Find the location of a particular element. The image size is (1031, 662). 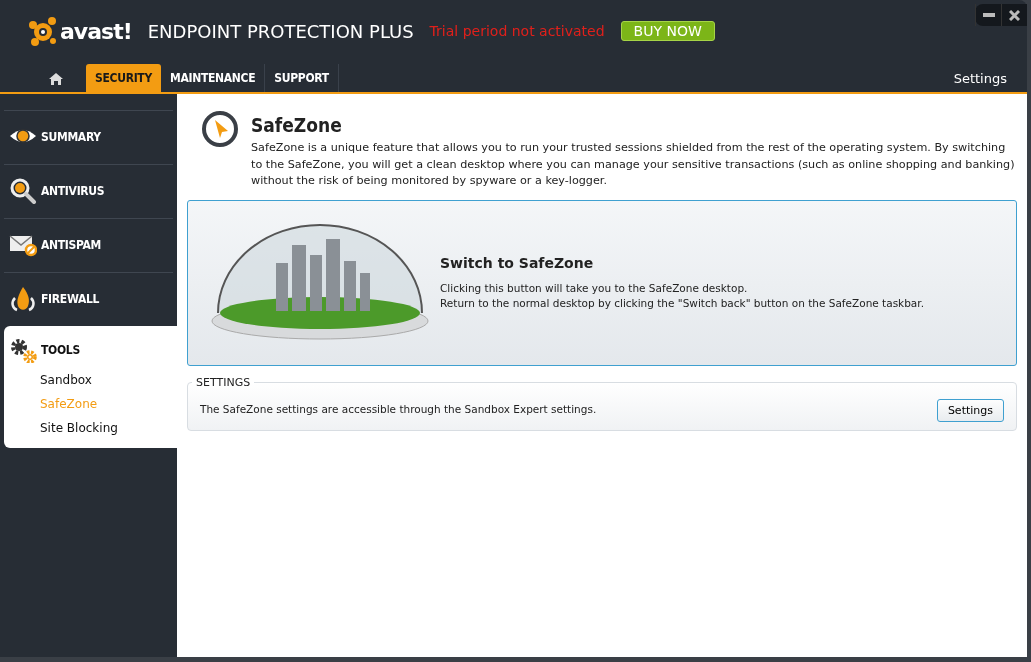

group-legend: SETTINGS is located at coordinates (223, 382).